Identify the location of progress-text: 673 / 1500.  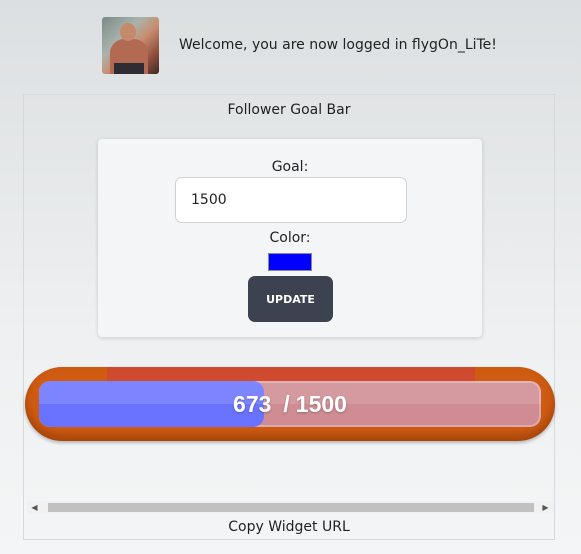
(290, 404).